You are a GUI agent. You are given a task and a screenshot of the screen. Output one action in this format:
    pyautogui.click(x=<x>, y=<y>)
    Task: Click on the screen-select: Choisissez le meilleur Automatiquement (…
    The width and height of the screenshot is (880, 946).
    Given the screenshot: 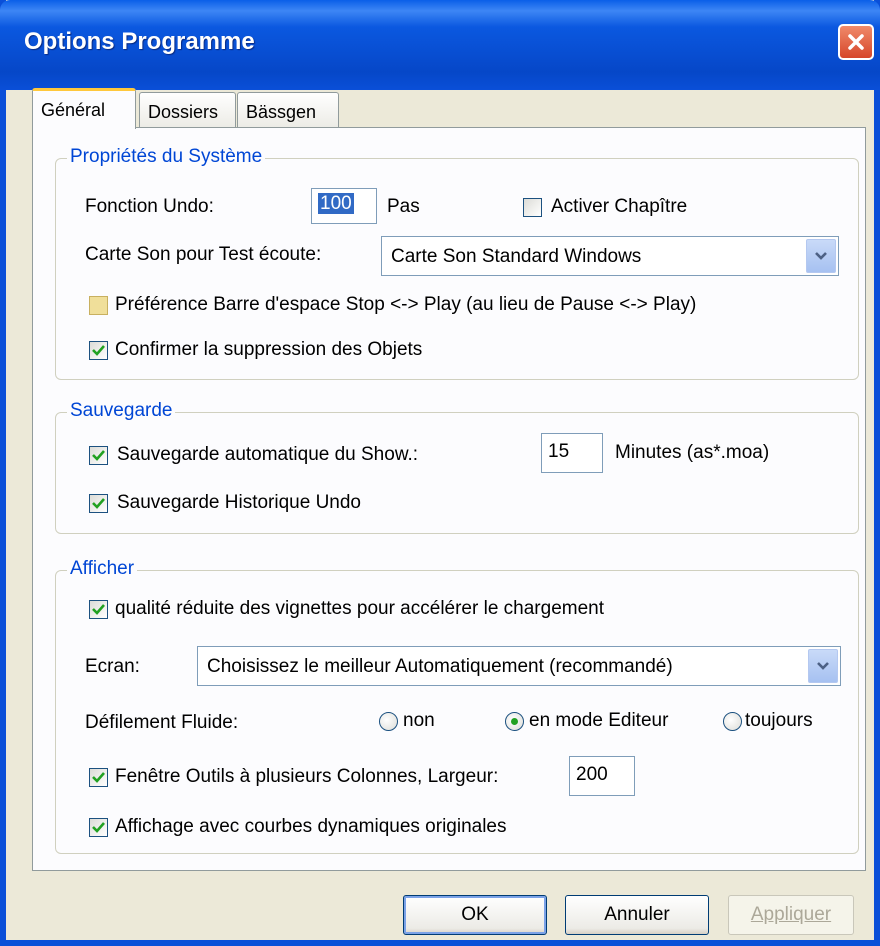 What is the action you would take?
    pyautogui.click(x=519, y=666)
    